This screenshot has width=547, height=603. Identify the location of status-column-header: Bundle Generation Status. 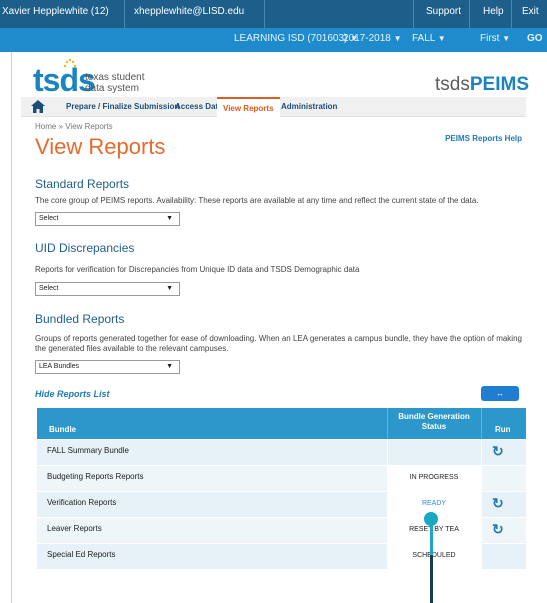
(434, 421).